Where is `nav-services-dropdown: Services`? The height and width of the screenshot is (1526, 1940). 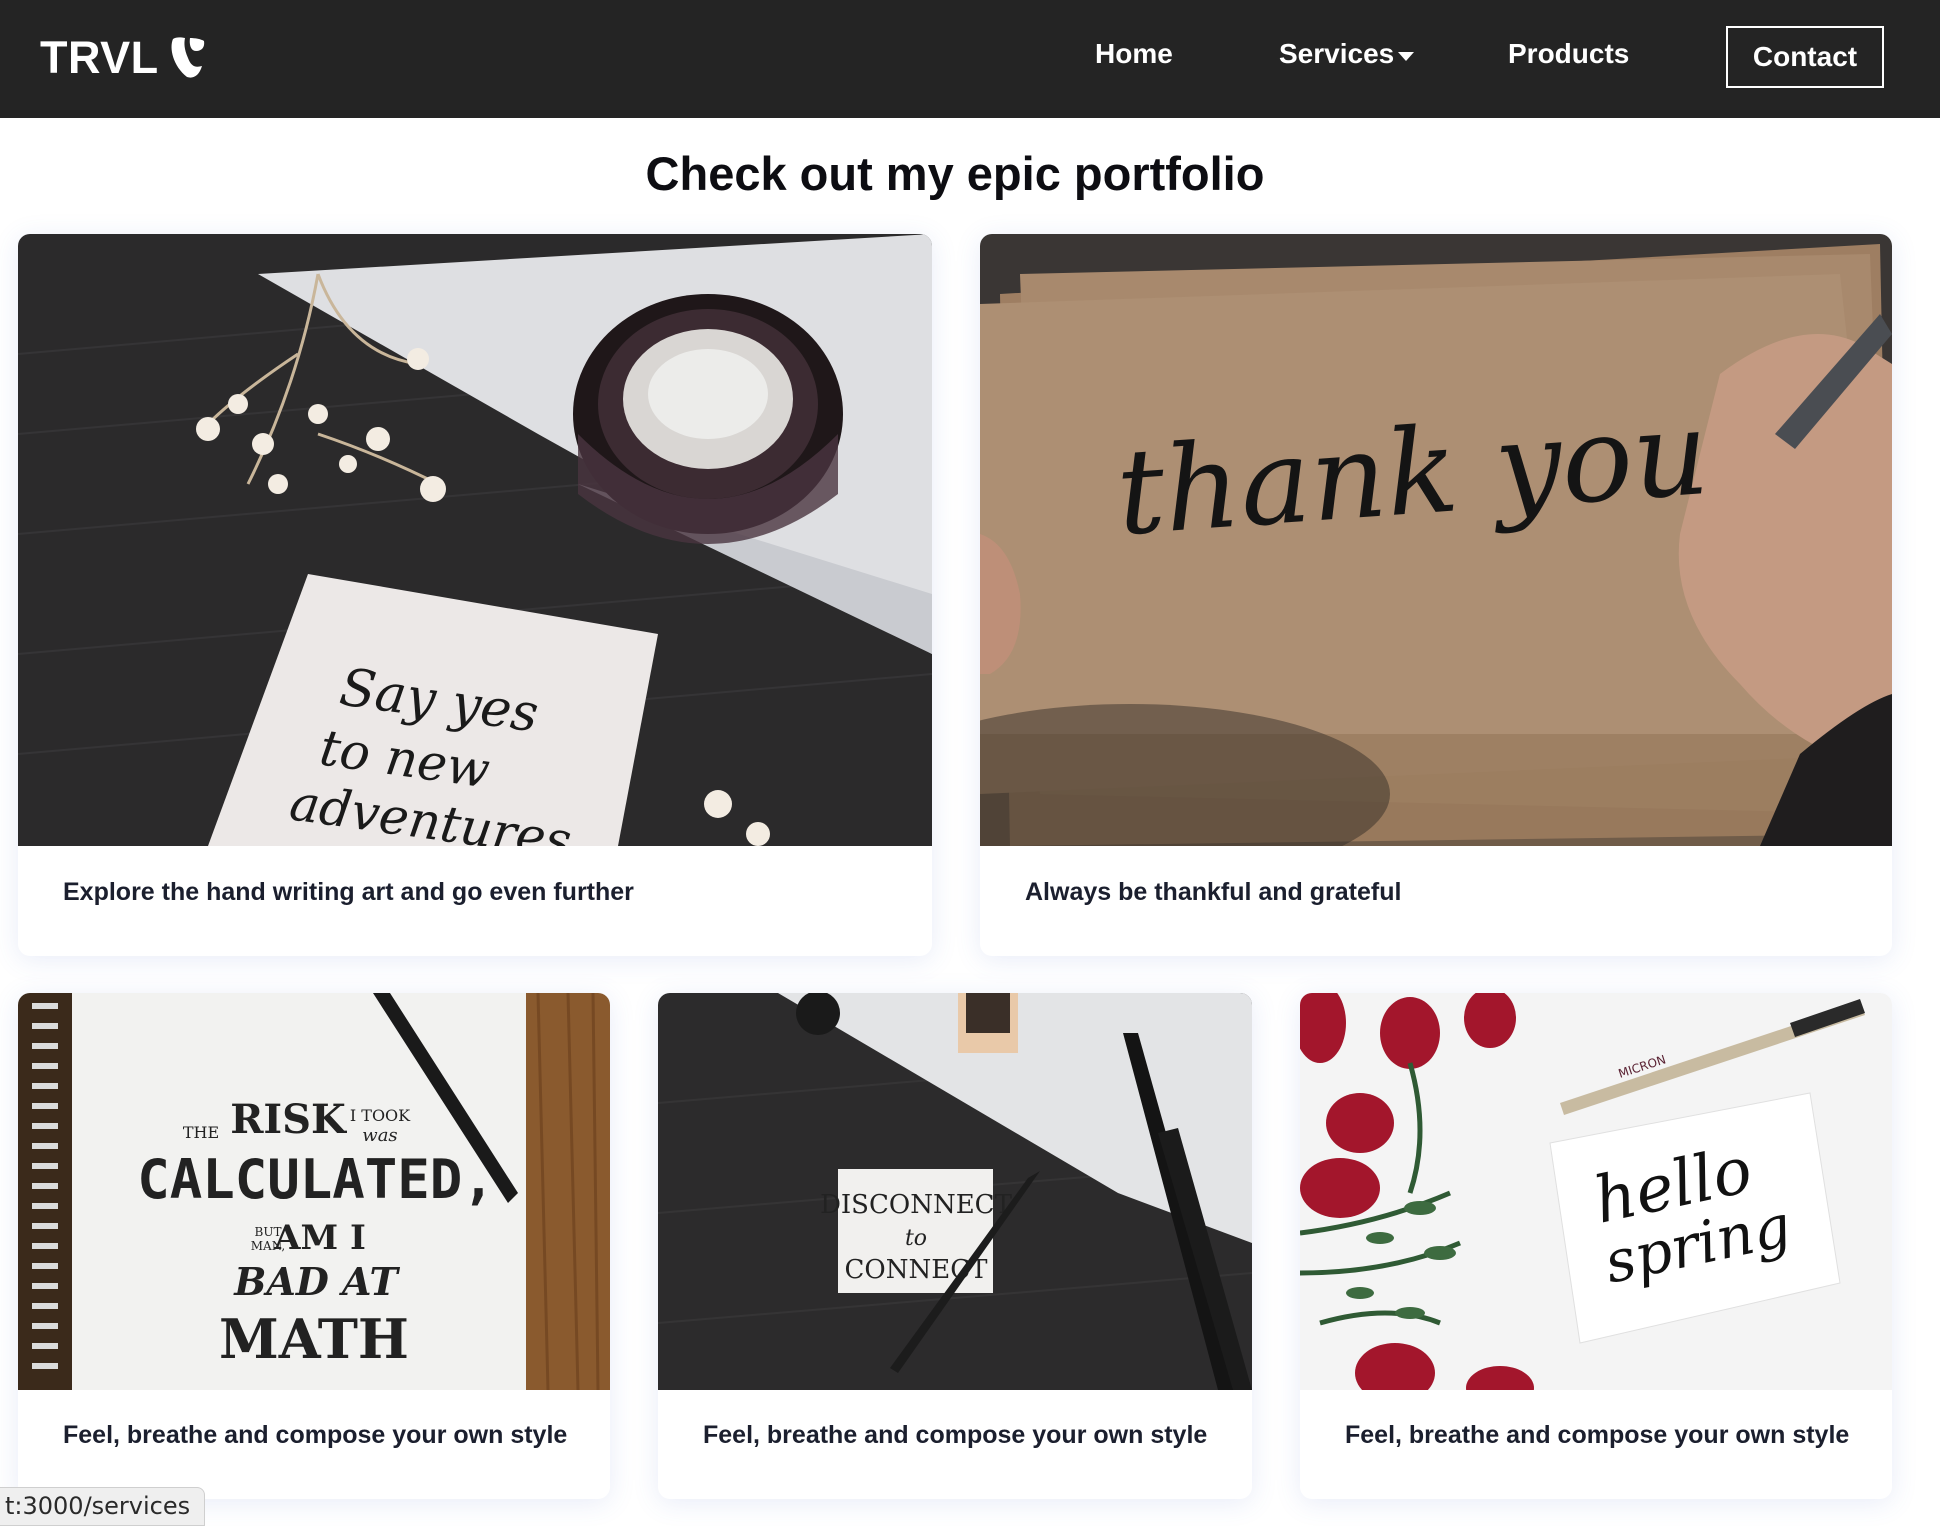 nav-services-dropdown: Services is located at coordinates (1347, 54).